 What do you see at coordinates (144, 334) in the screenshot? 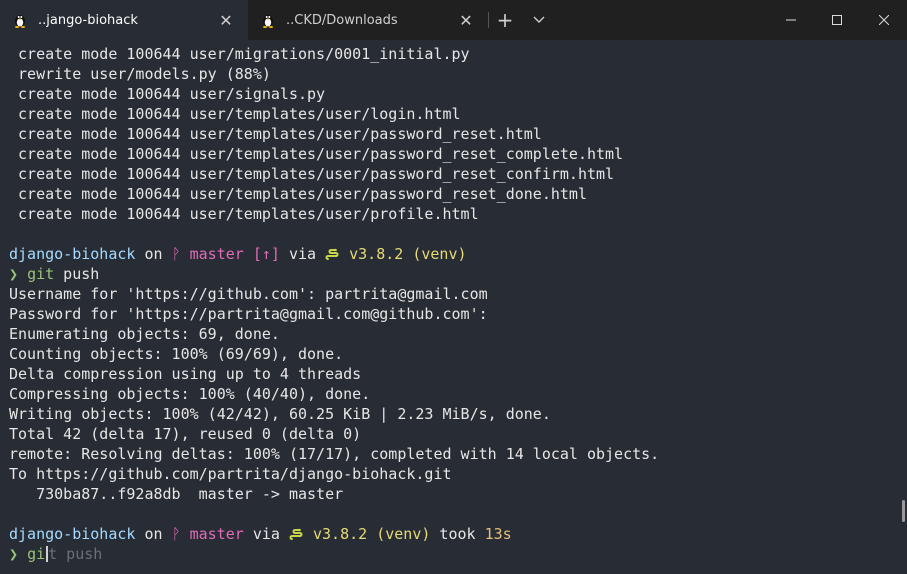
I see `output-line: Enumerating objects: 69, done.` at bounding box center [144, 334].